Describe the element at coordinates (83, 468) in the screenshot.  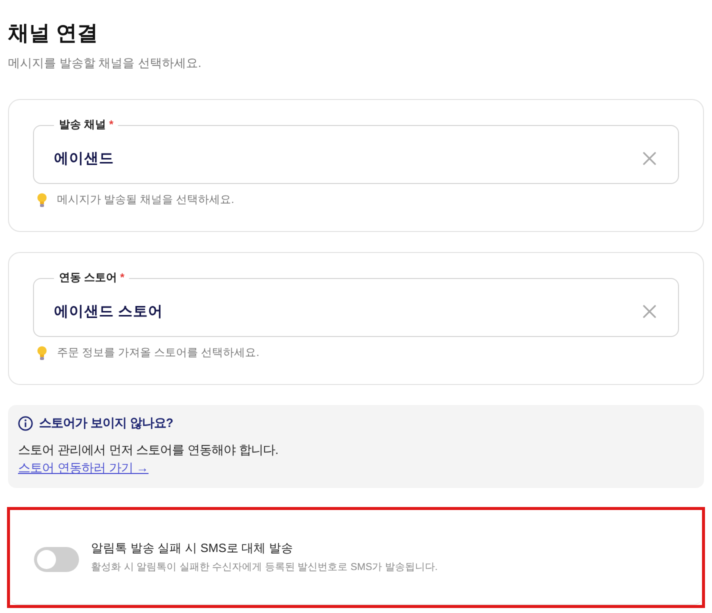
I see `store-link: 스토어 연동하러 가기 →` at that location.